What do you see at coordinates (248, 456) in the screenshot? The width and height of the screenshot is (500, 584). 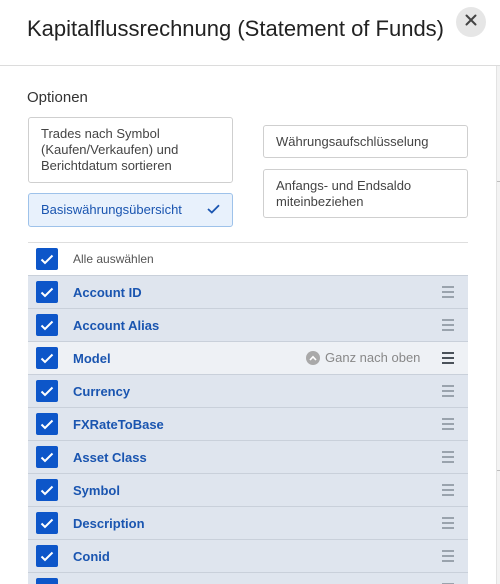 I see `field-row: Asset Class` at bounding box center [248, 456].